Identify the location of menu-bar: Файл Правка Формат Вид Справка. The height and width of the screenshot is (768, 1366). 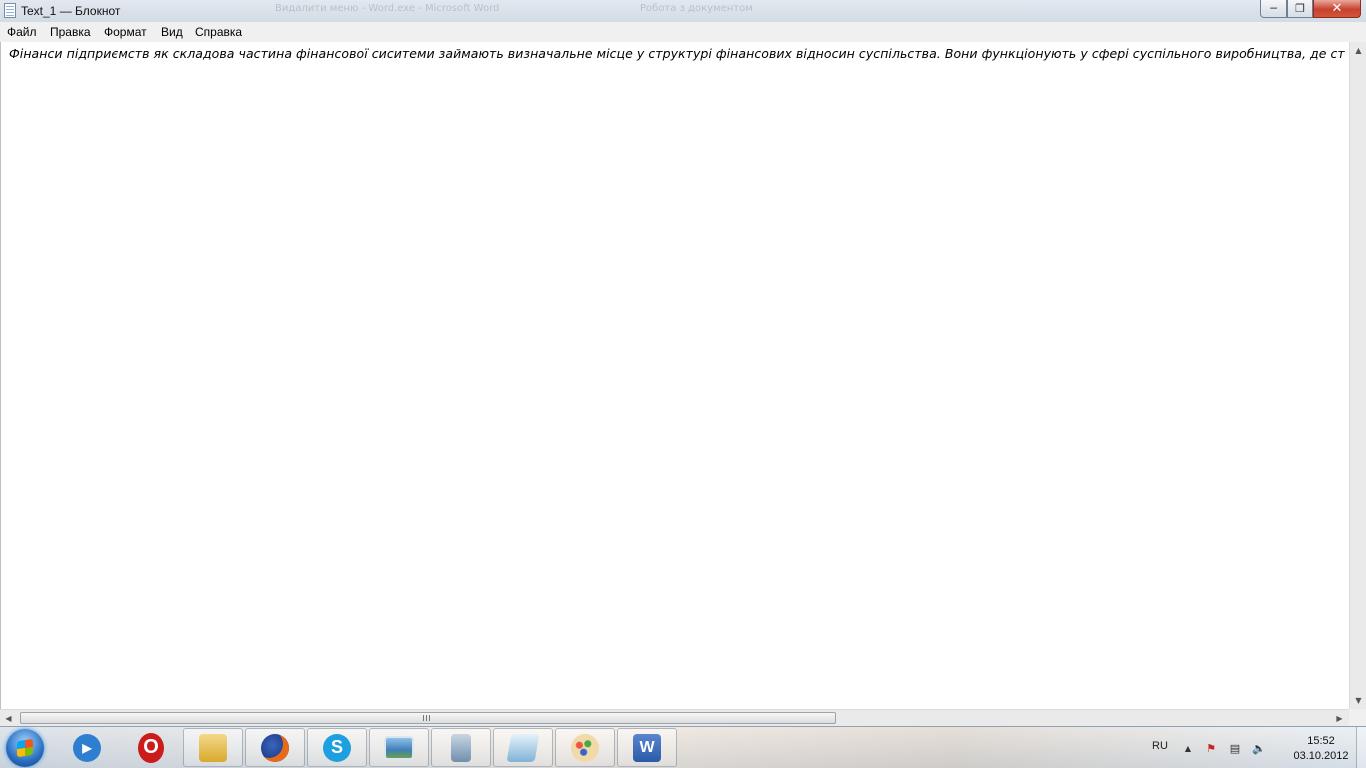
(683, 32).